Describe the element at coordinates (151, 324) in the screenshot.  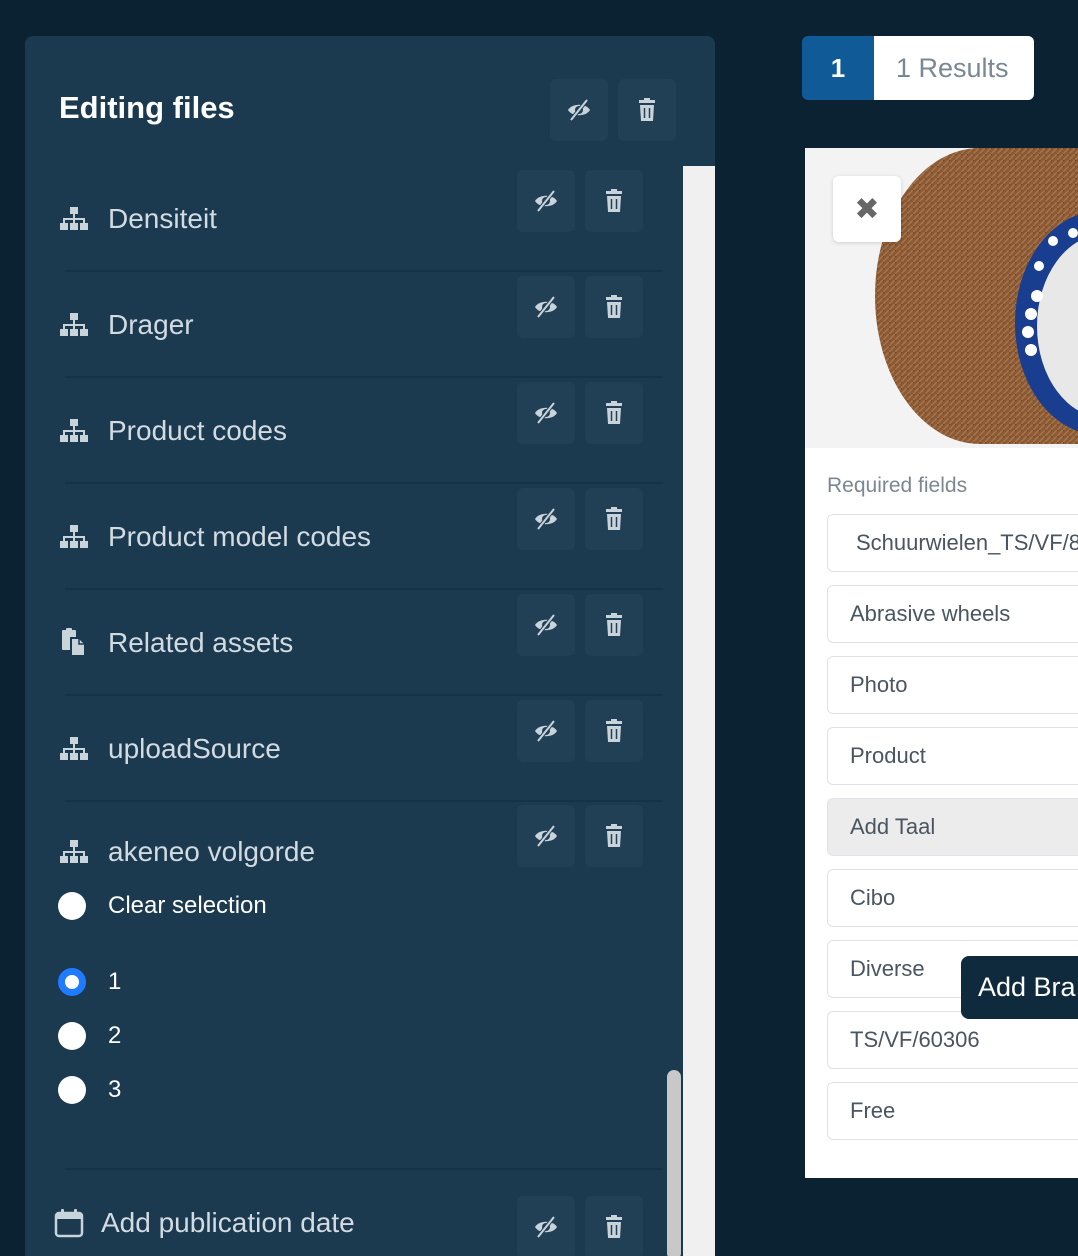
I see `attribute-label: Drager` at that location.